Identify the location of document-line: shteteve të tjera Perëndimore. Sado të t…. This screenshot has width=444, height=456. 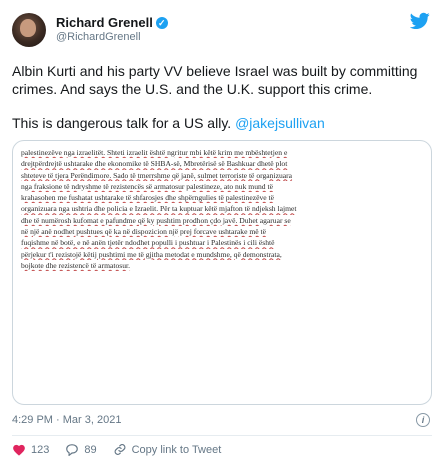
(157, 175).